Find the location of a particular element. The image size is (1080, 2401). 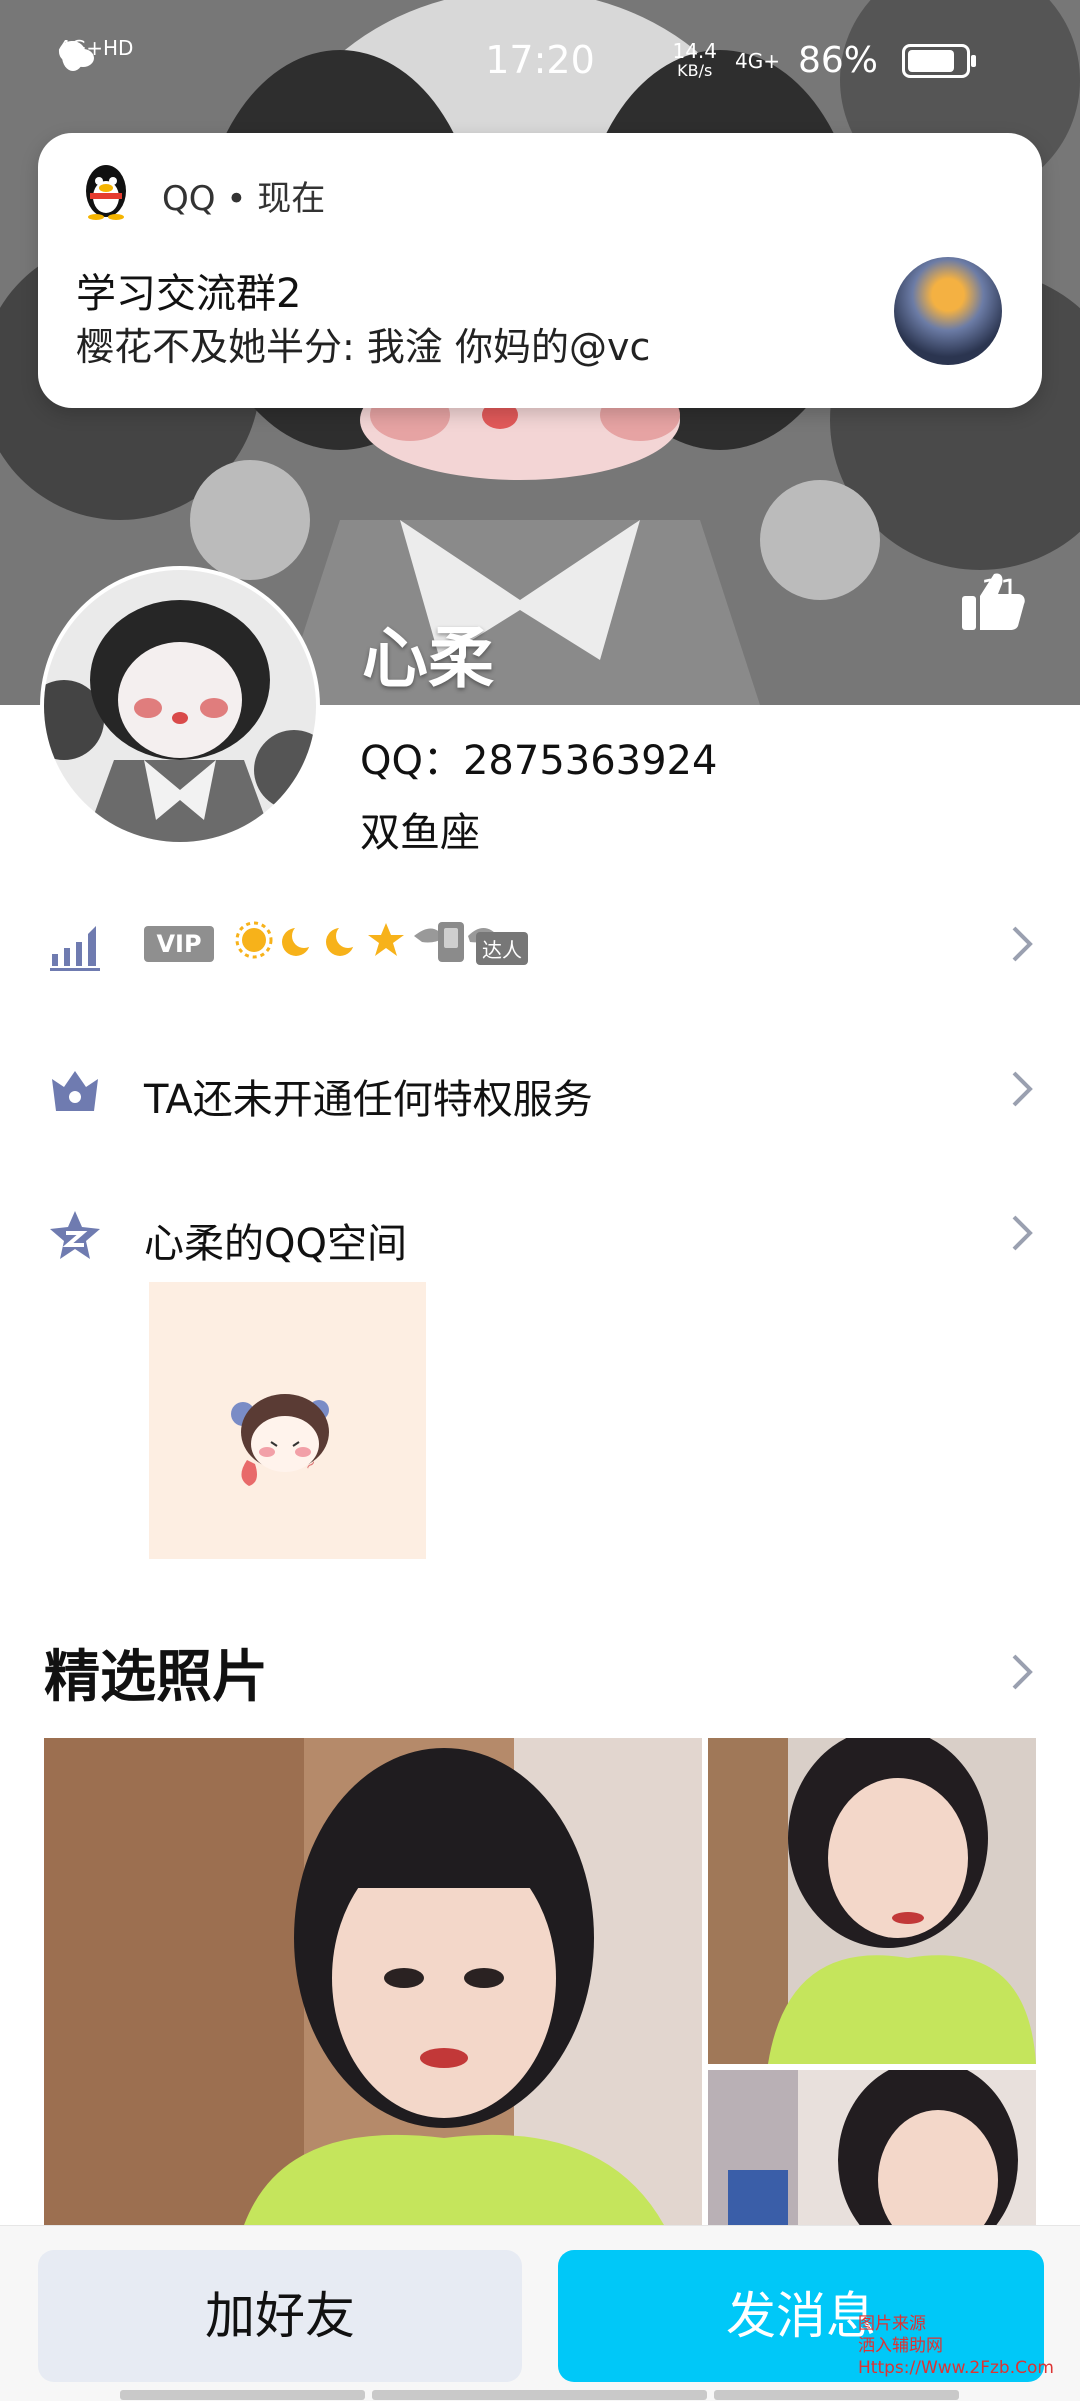

daren-label: 达人 is located at coordinates (502, 948).